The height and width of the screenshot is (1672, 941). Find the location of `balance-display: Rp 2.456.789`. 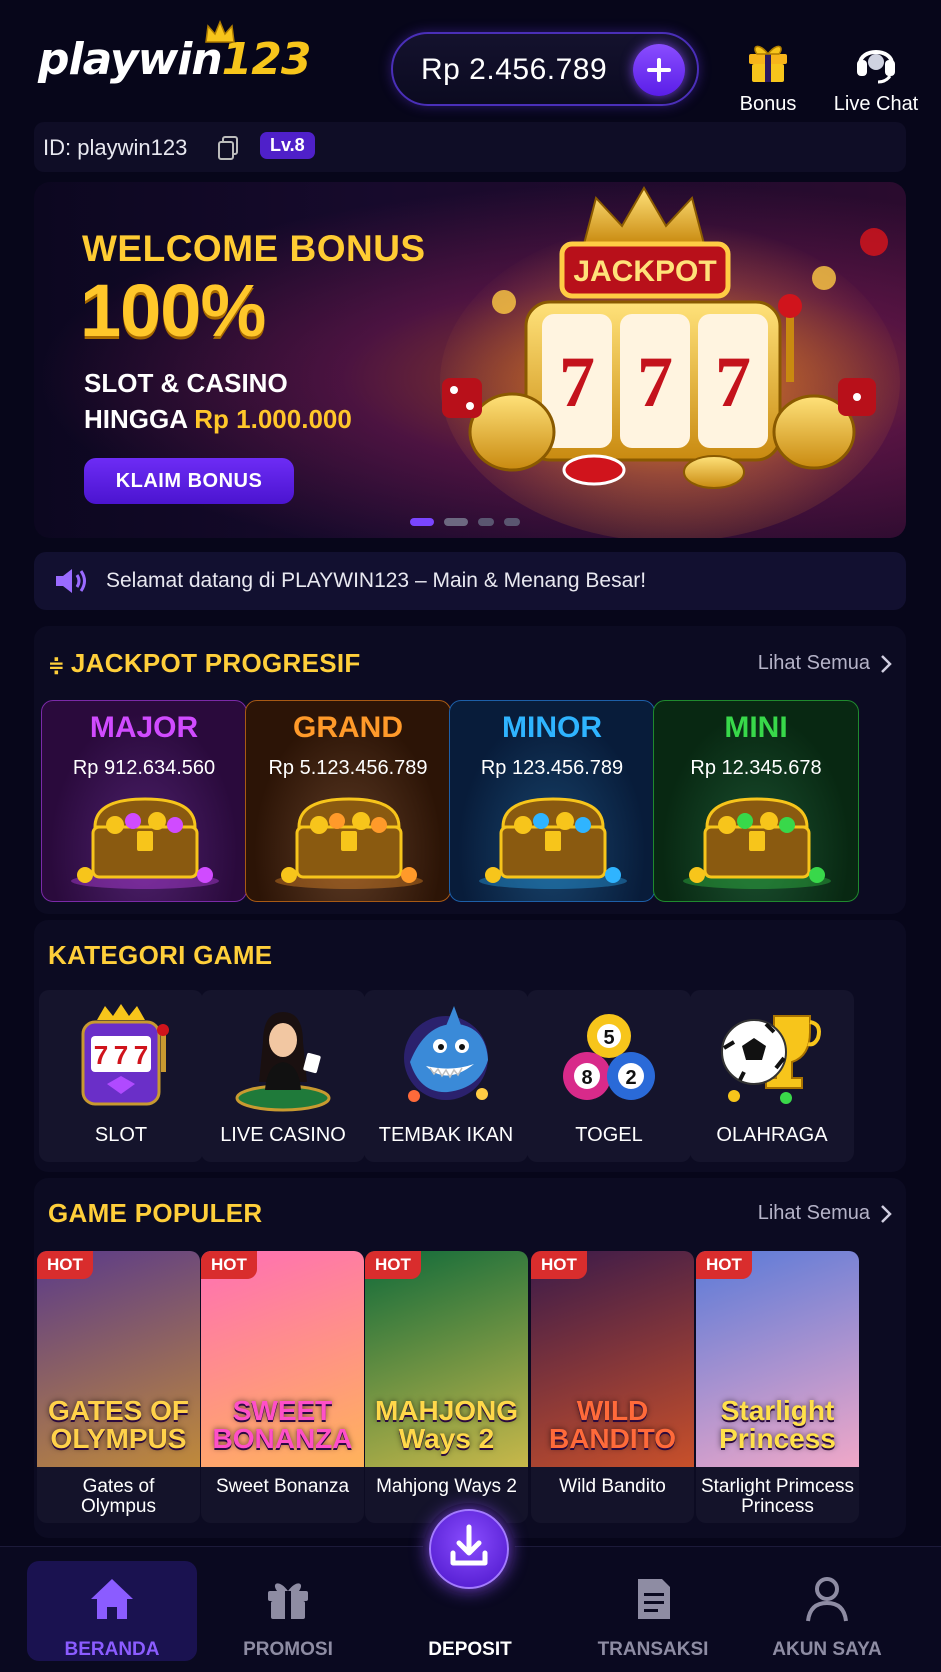

balance-display: Rp 2.456.789 is located at coordinates (545, 69).